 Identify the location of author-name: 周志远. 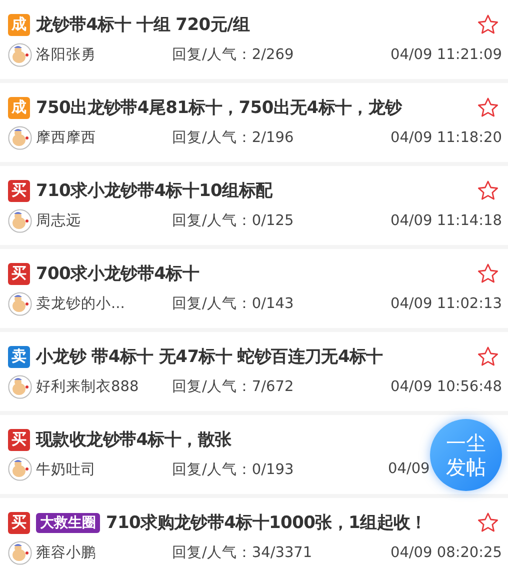
(59, 221).